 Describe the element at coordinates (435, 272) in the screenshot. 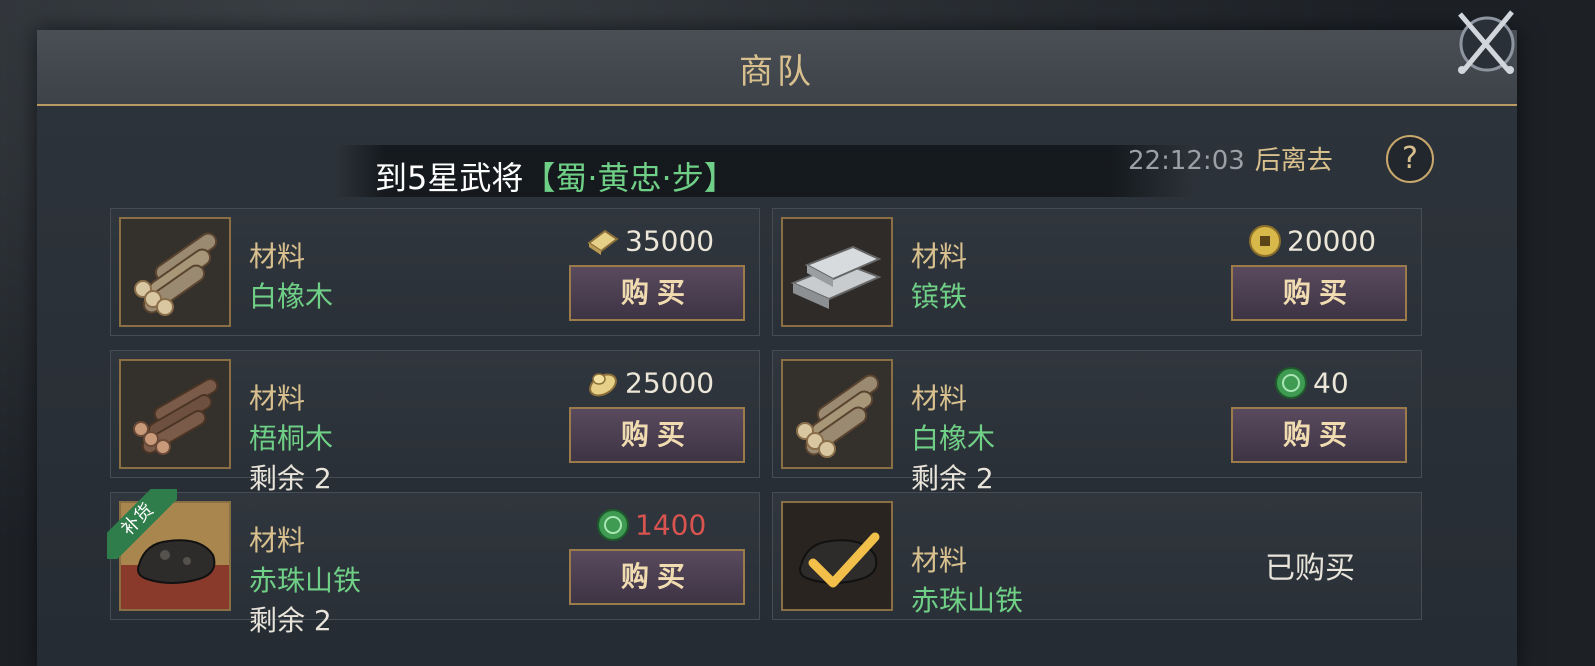

I see `shop-item-card: 材料 白橡木 35000 购买` at that location.